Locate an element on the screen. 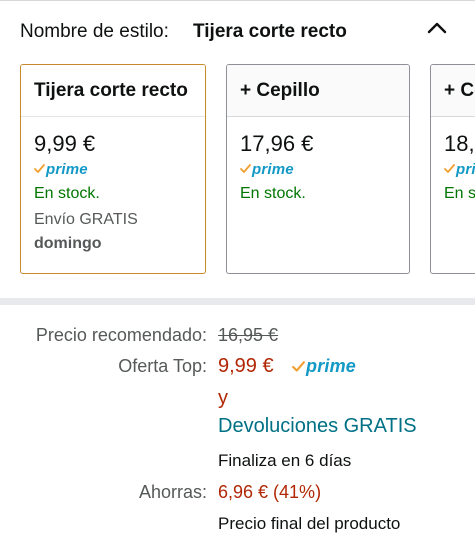  shipping-info: Envío GRATIS is located at coordinates (86, 219).